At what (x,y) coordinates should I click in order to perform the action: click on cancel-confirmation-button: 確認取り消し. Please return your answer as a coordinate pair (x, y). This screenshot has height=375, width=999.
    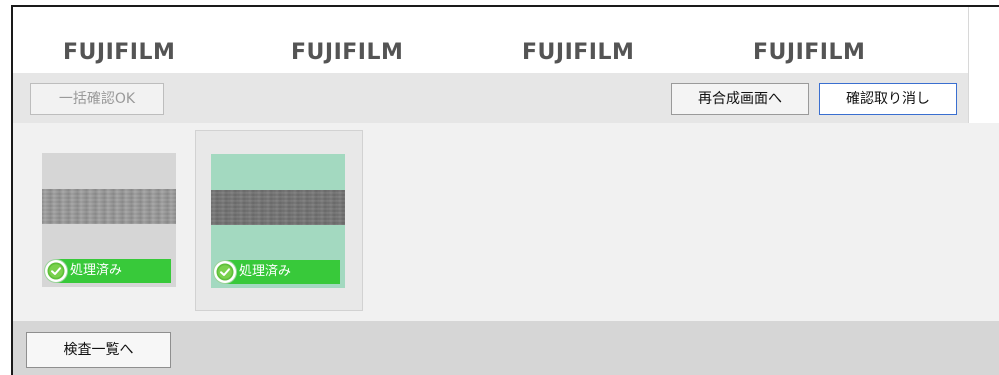
    Looking at the image, I should click on (888, 99).